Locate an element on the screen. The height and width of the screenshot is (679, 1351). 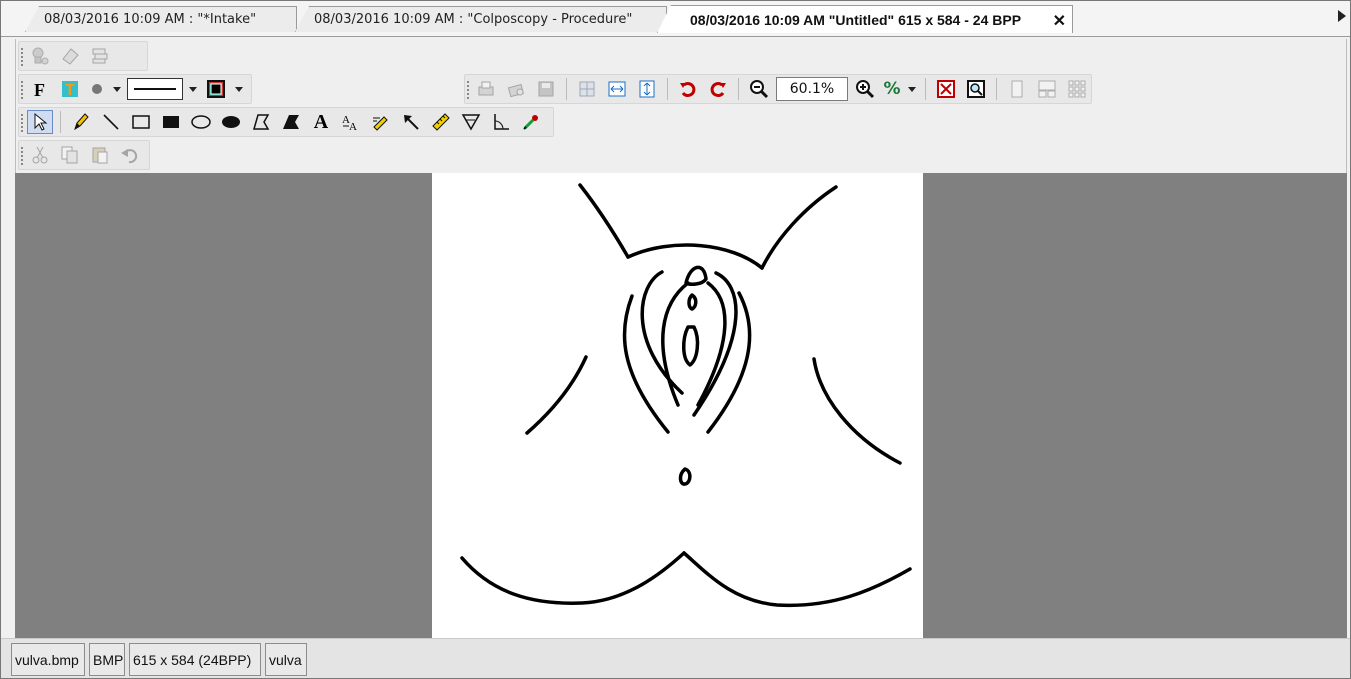
rotate-right-icon is located at coordinates (718, 89).